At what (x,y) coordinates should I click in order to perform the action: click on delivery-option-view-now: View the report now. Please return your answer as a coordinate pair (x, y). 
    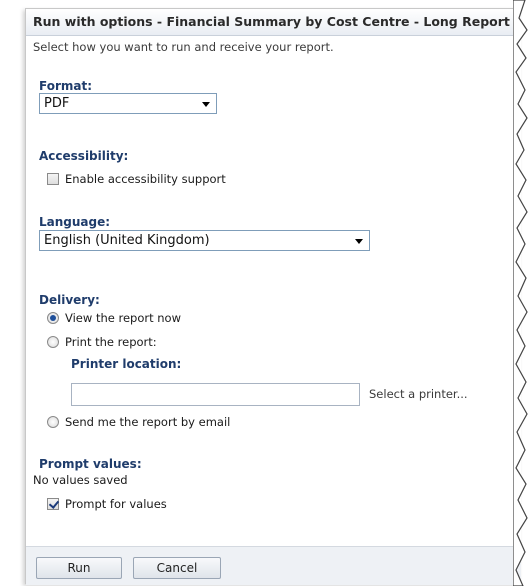
    Looking at the image, I should click on (114, 318).